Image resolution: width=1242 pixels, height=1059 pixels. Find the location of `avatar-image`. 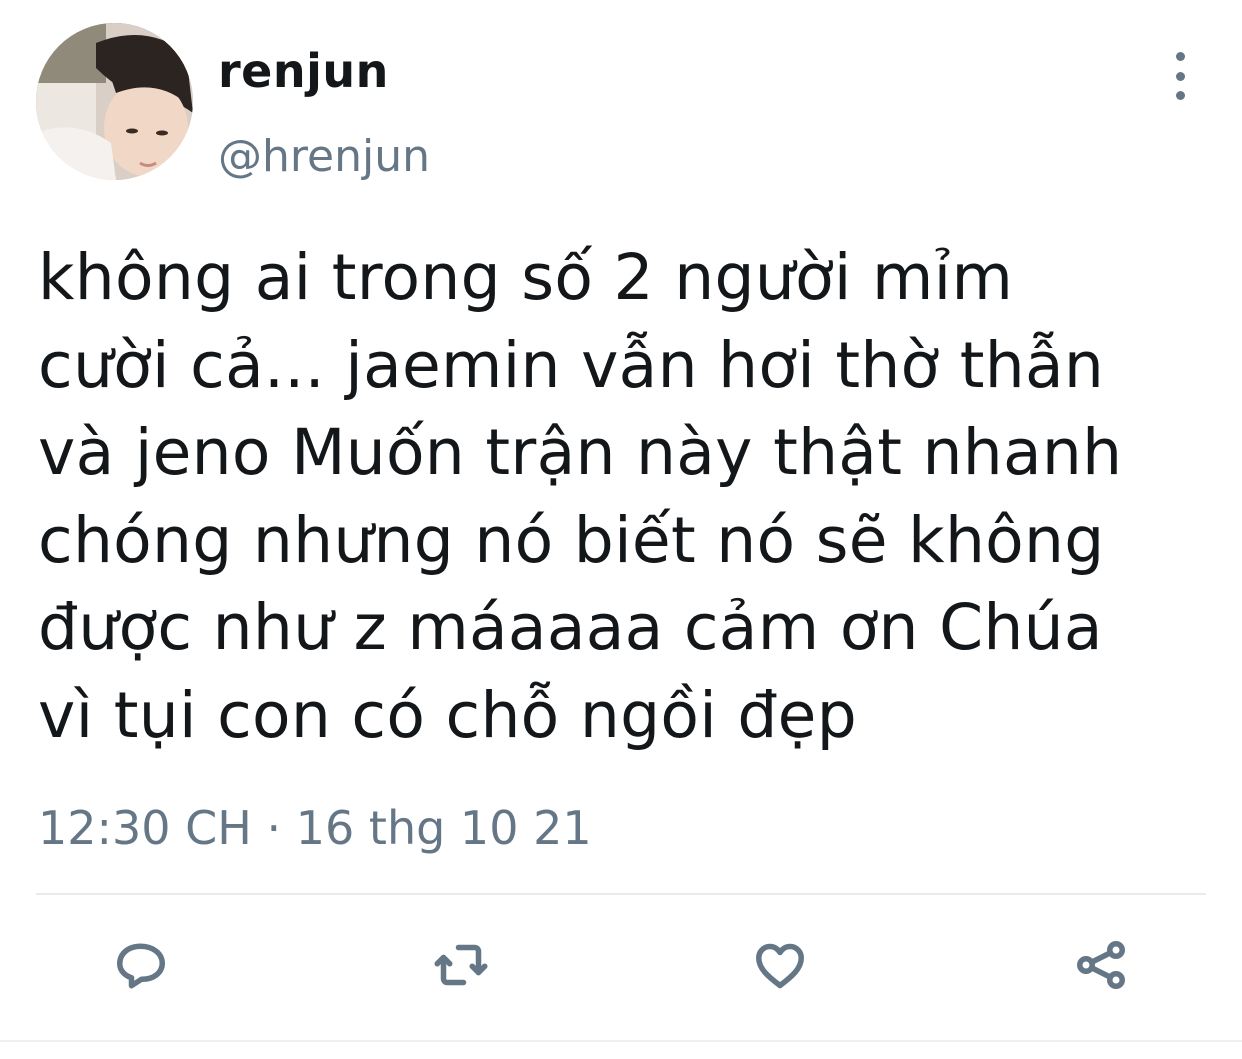

avatar-image is located at coordinates (114, 101).